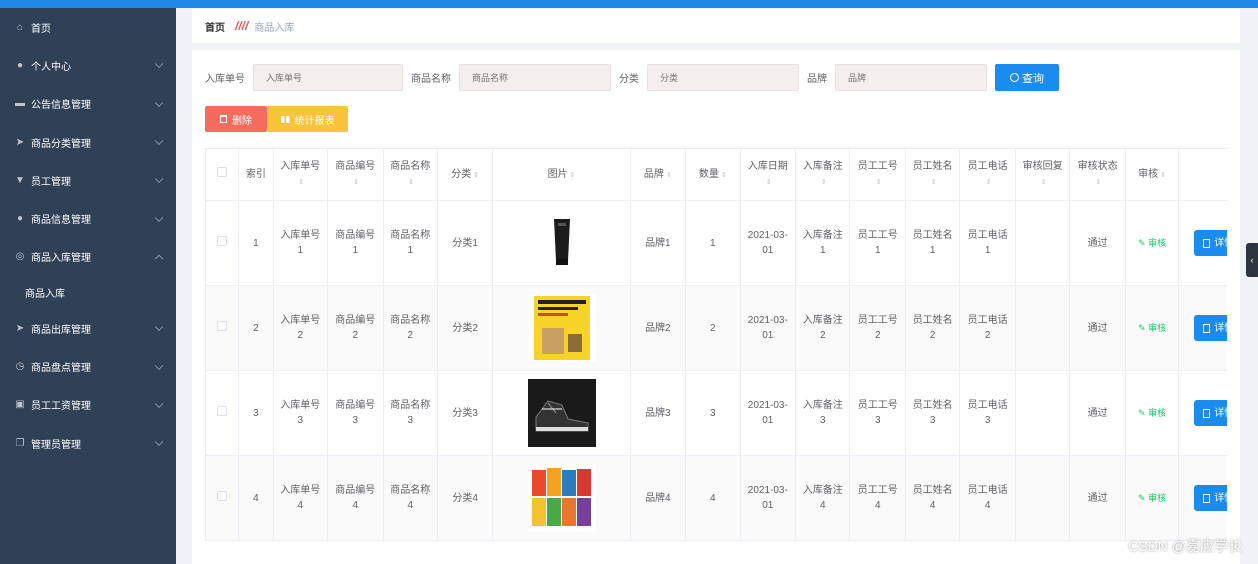 This screenshot has height=564, width=1258. What do you see at coordinates (88, 443) in the screenshot?
I see `sidebar-item: ❐ 管理员管理` at bounding box center [88, 443].